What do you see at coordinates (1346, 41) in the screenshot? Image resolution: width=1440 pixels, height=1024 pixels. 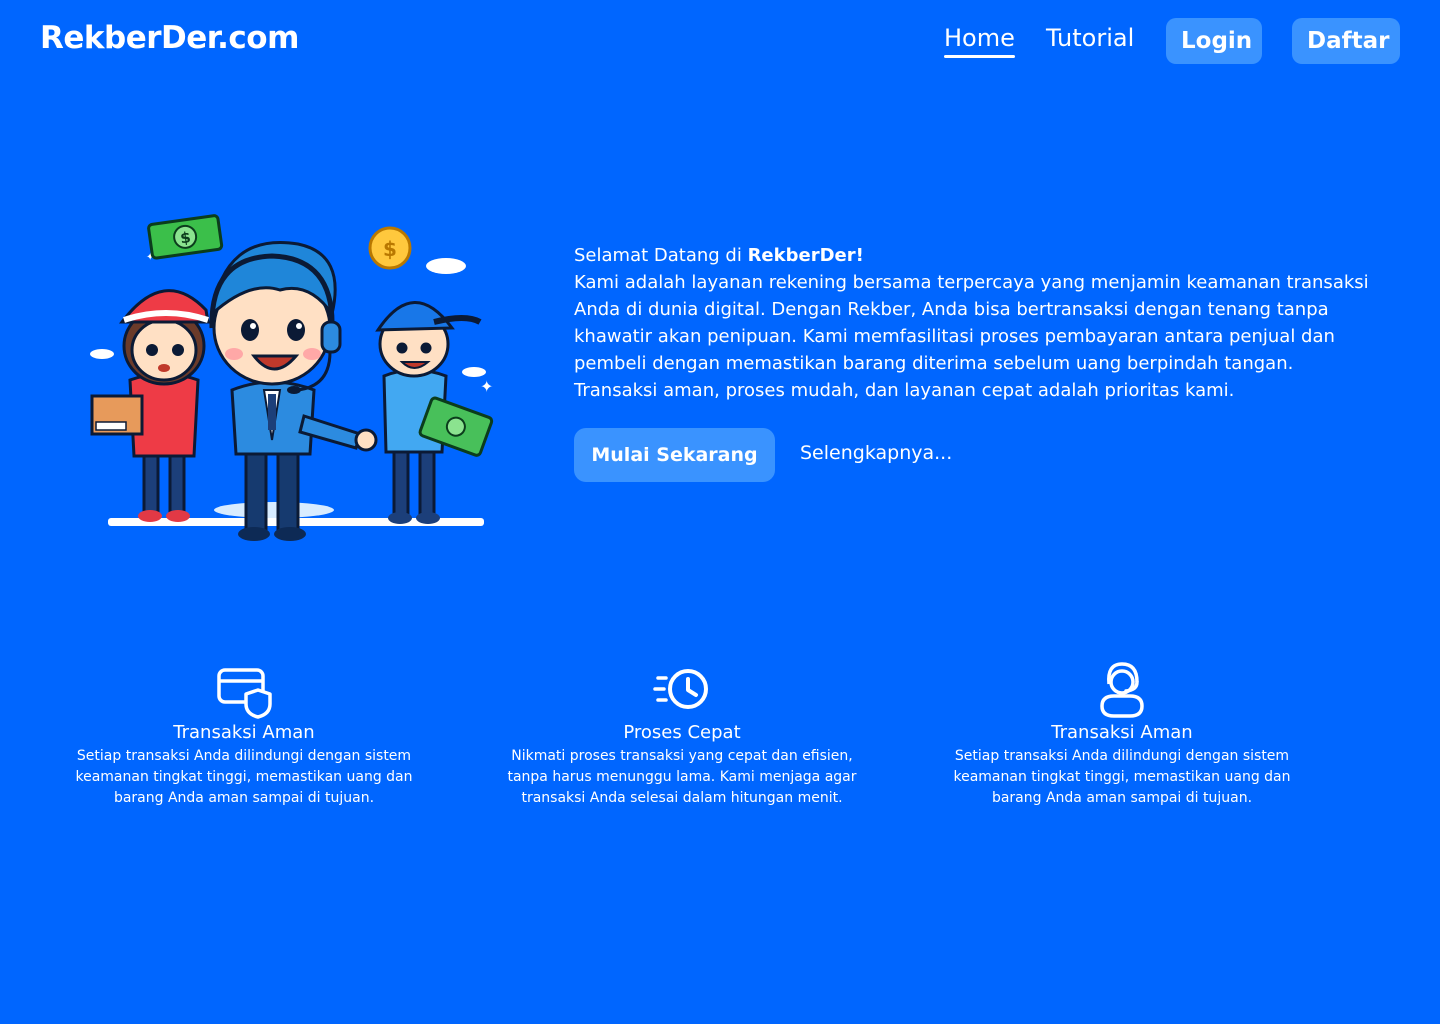 I see `register-button: Daftar` at bounding box center [1346, 41].